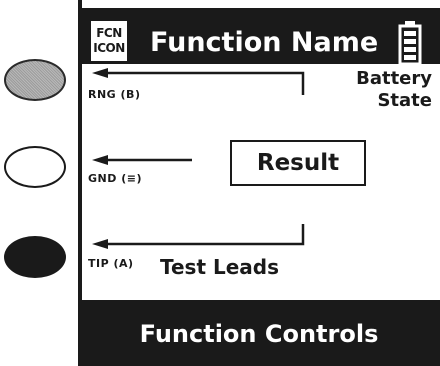 This screenshot has width=440, height=366. Describe the element at coordinates (198, 236) in the screenshot. I see `tip-wire` at that location.